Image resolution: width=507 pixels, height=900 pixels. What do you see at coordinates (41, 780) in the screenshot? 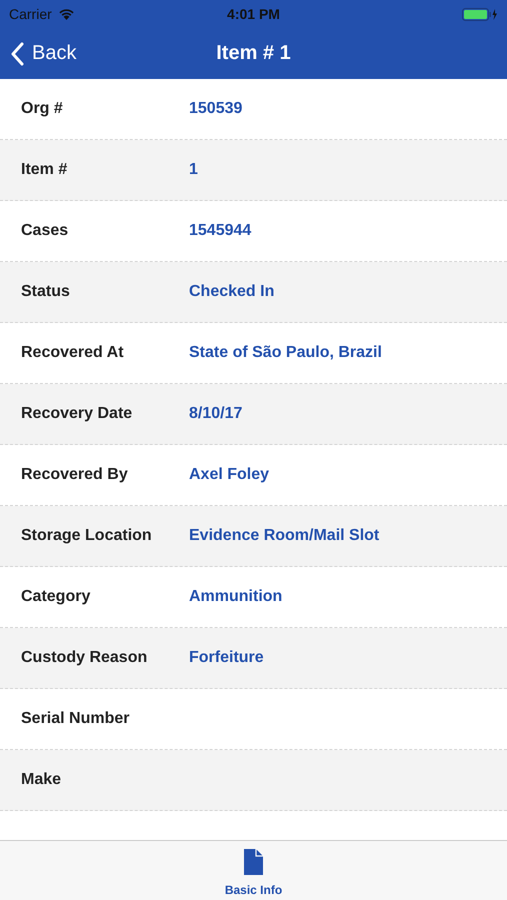
I see `field-label: Make` at bounding box center [41, 780].